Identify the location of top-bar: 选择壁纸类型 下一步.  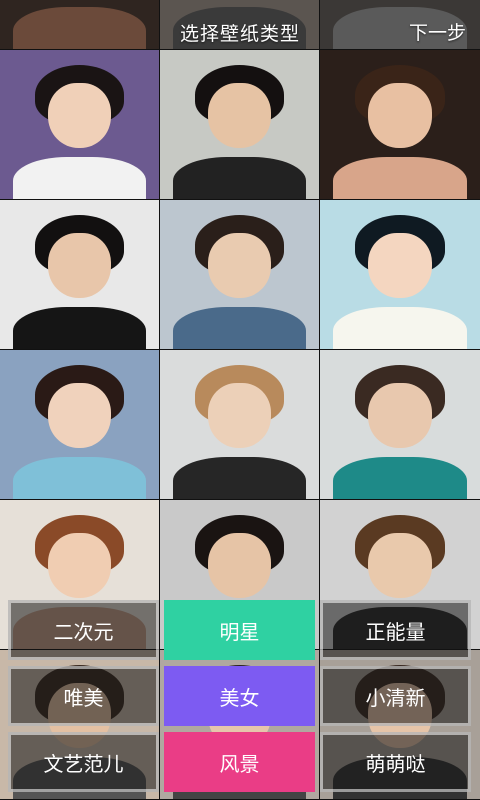
(240, 32).